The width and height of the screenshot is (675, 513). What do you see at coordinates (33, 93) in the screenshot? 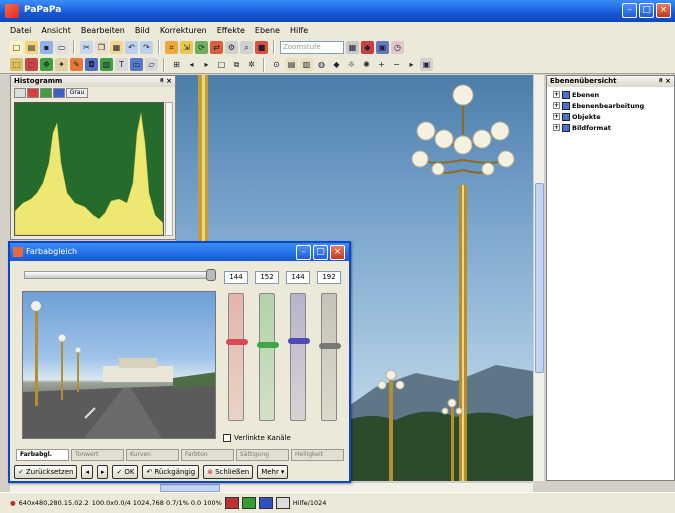
I see `channel-red-tab` at bounding box center [33, 93].